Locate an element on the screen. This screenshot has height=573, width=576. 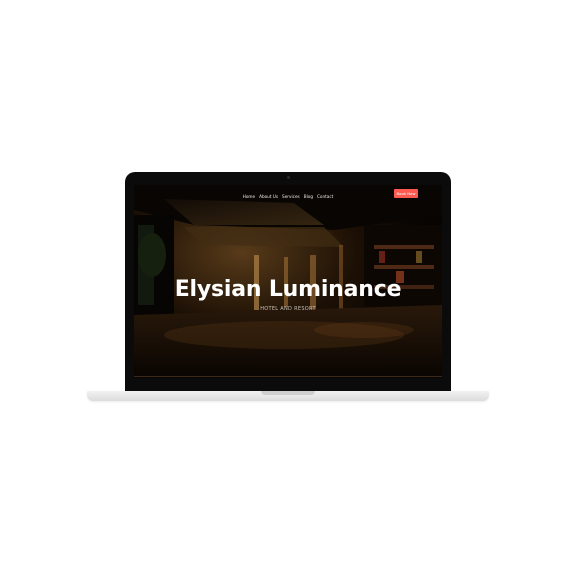
book-now-button: Book Now is located at coordinates (406, 193).